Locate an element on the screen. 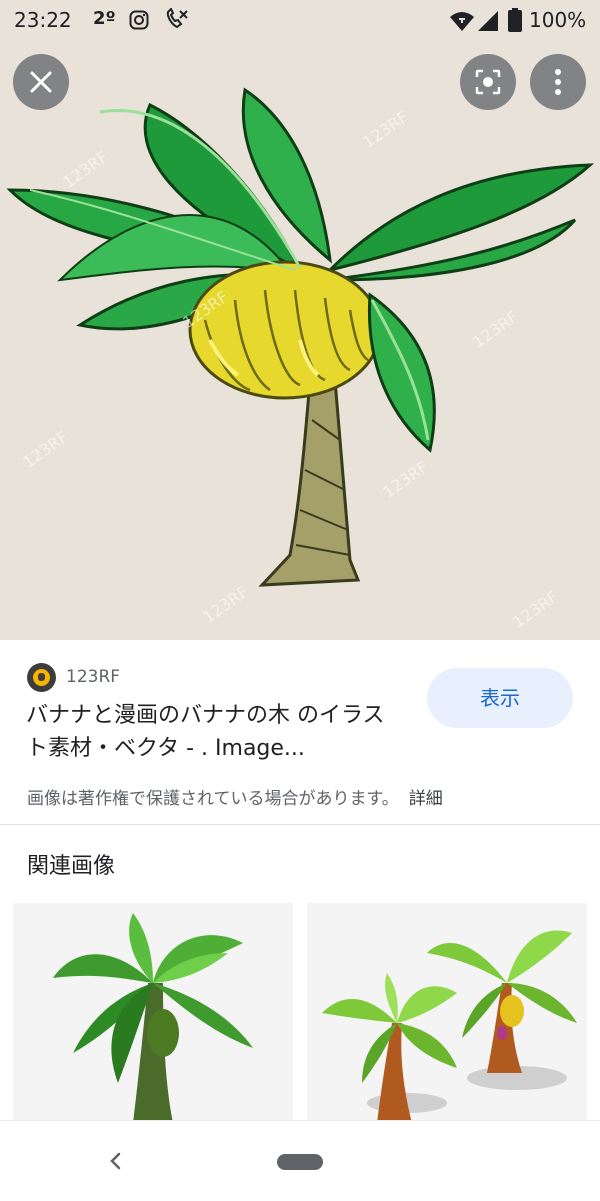 The image size is (600, 1201). details-link: 詳細 is located at coordinates (426, 799).